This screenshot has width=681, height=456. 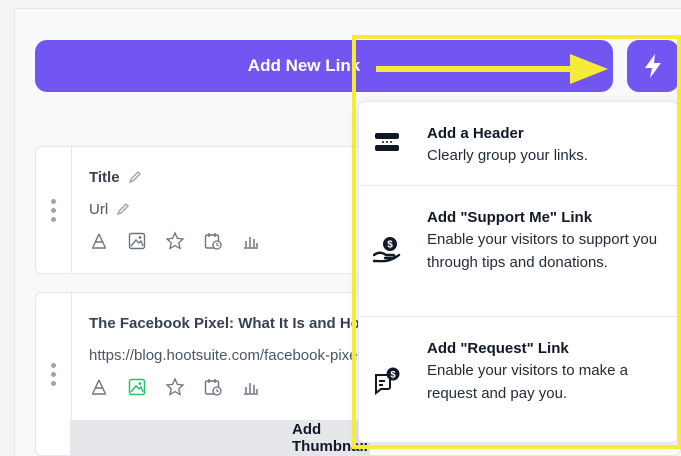 I want to click on link-title: Title, so click(x=104, y=177).